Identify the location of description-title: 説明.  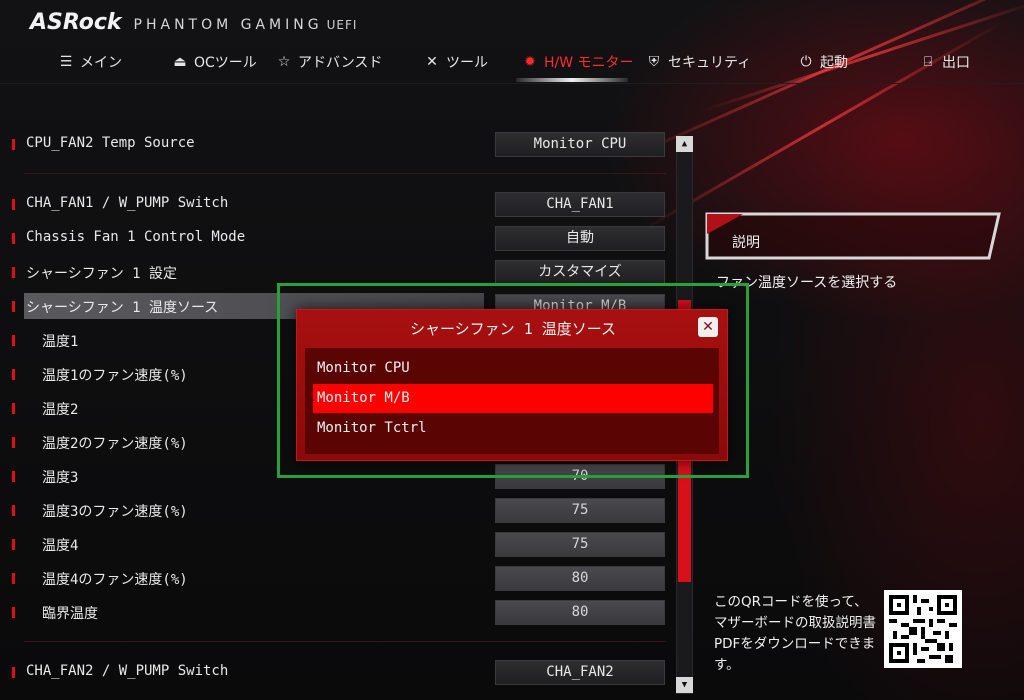
(746, 243).